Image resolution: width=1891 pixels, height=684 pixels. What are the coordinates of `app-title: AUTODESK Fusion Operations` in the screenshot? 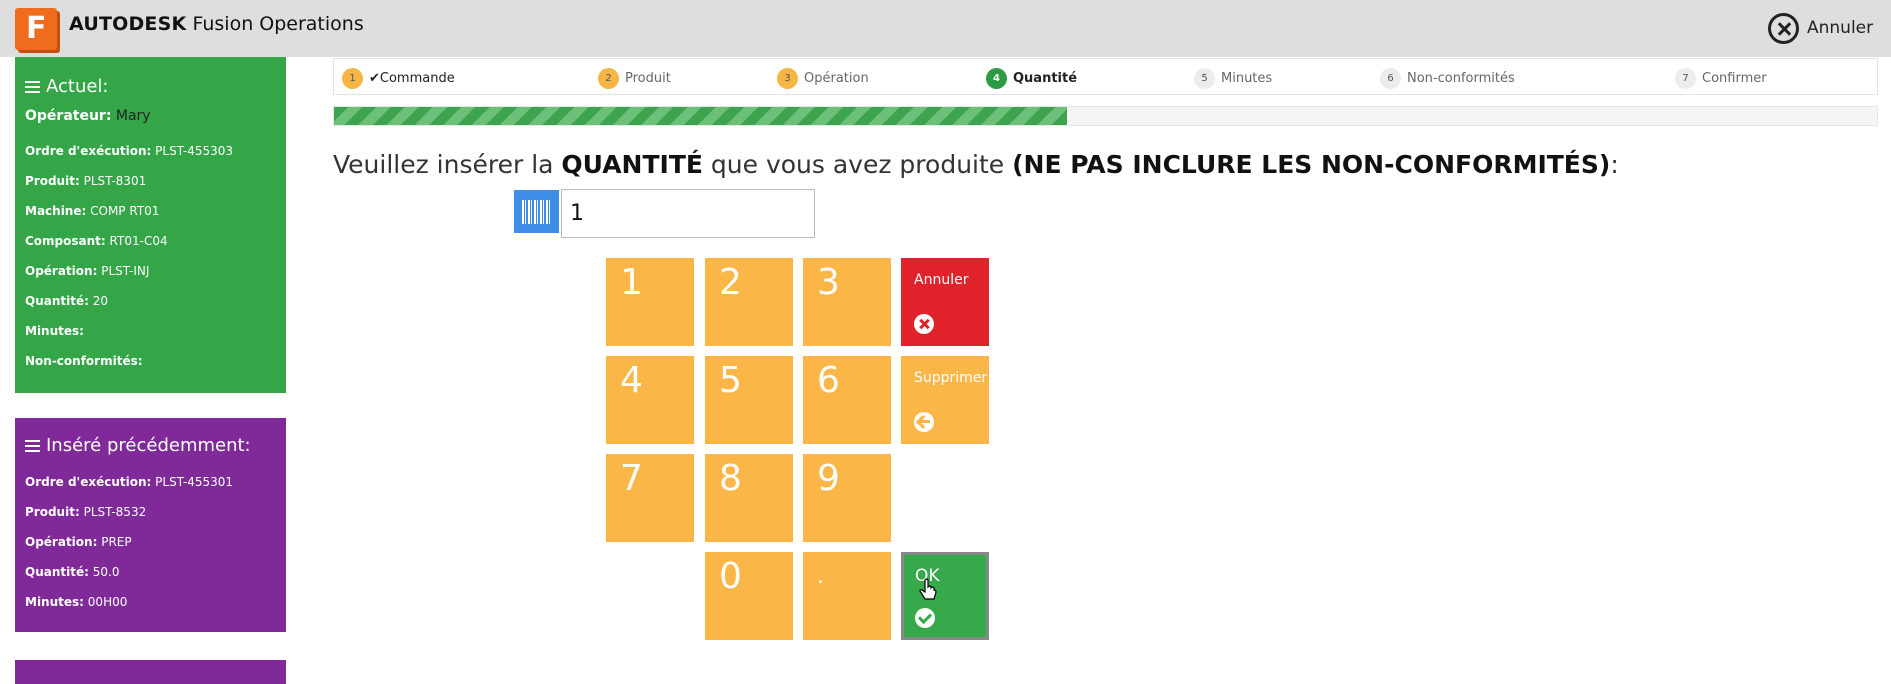 It's located at (216, 24).